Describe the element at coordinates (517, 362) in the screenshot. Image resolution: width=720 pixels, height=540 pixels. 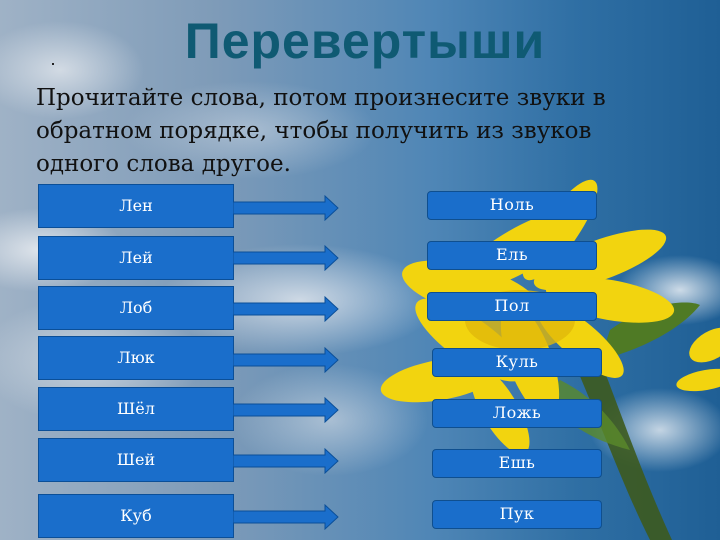
I see `right-word-box: Куль` at that location.